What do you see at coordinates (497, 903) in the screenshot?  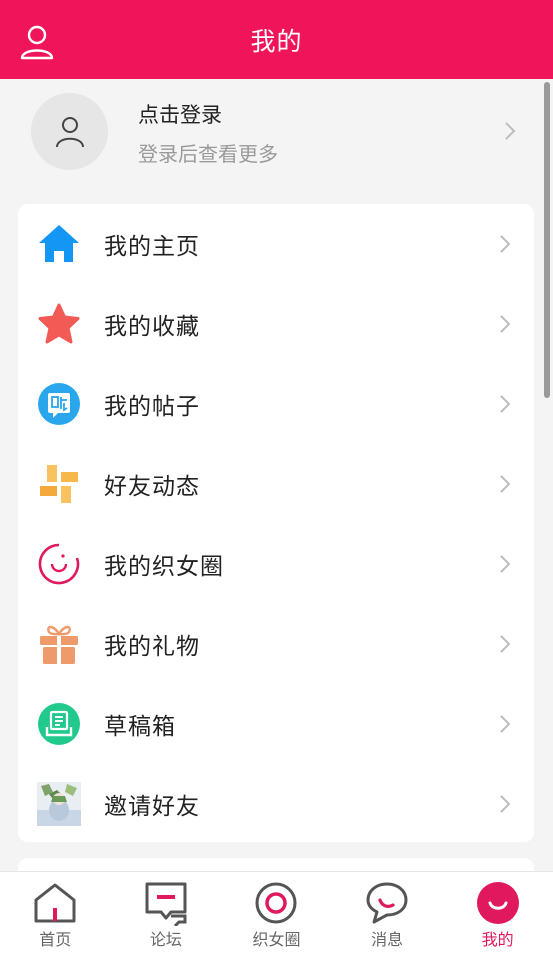 I see `mine-tab-icon` at bounding box center [497, 903].